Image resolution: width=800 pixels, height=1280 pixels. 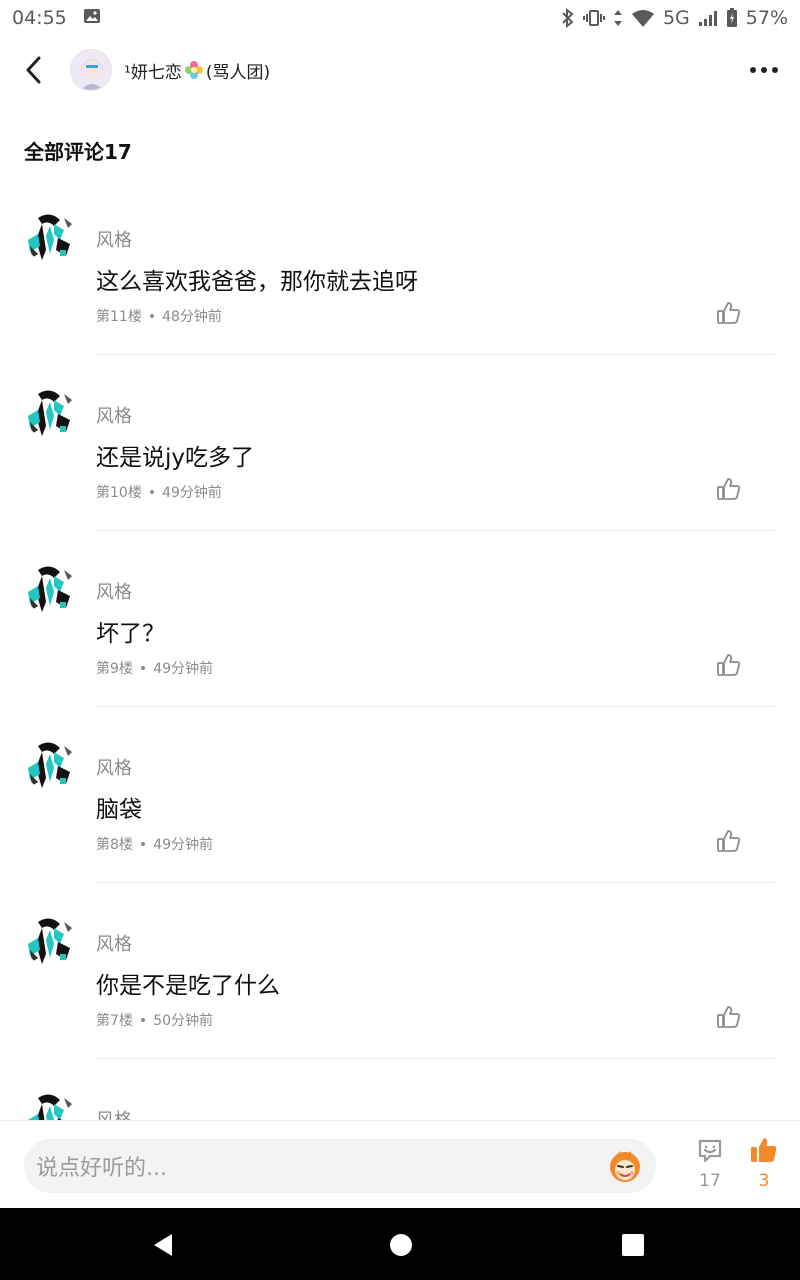 I want to click on chevron-left-icon, so click(x=33, y=70).